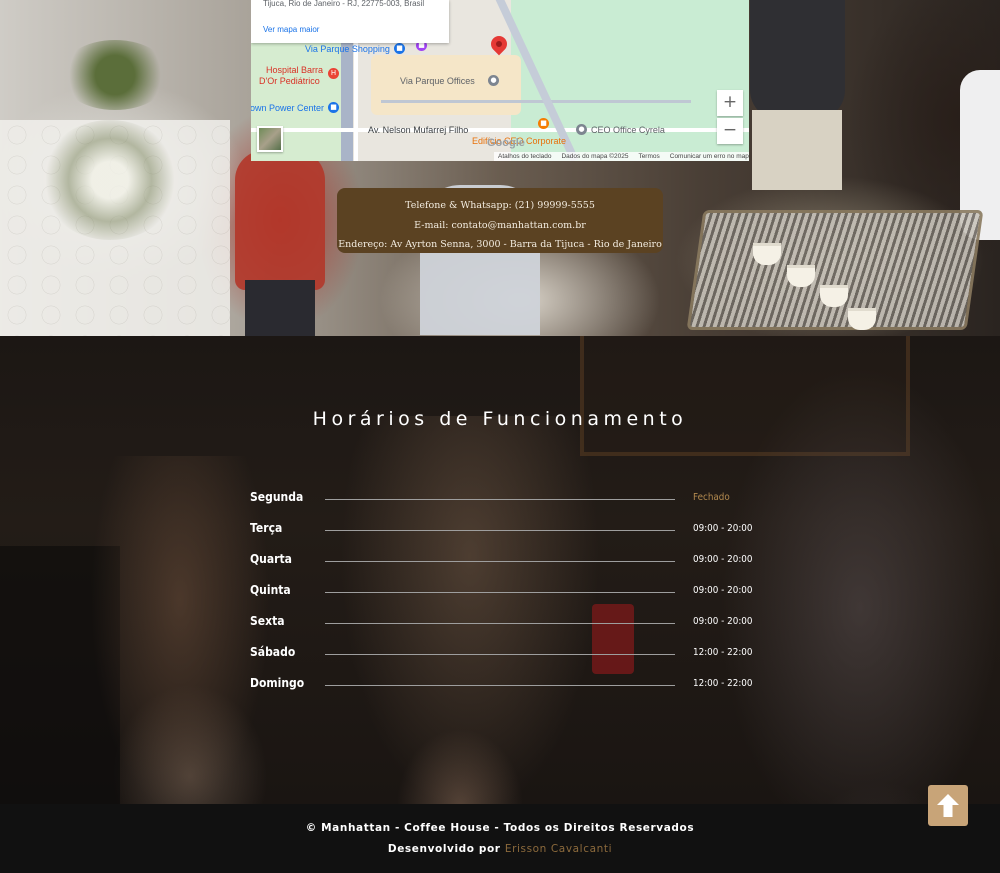  Describe the element at coordinates (730, 103) in the screenshot. I see `zoom-in-button: +` at that location.